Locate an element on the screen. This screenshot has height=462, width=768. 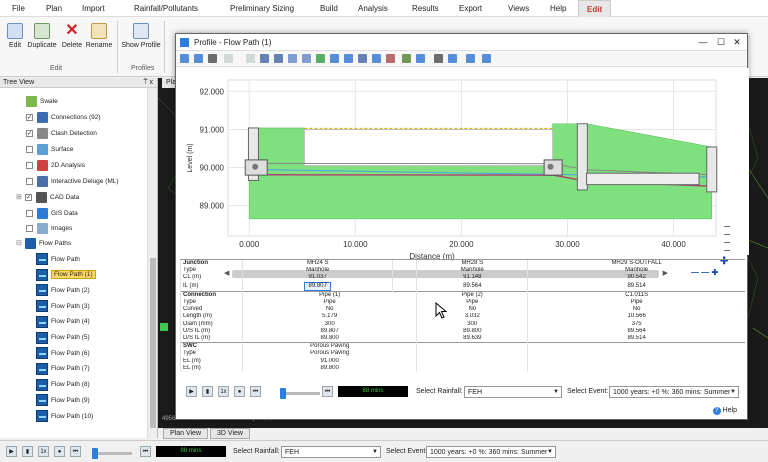
menu-build: Build is located at coordinates (329, 8).